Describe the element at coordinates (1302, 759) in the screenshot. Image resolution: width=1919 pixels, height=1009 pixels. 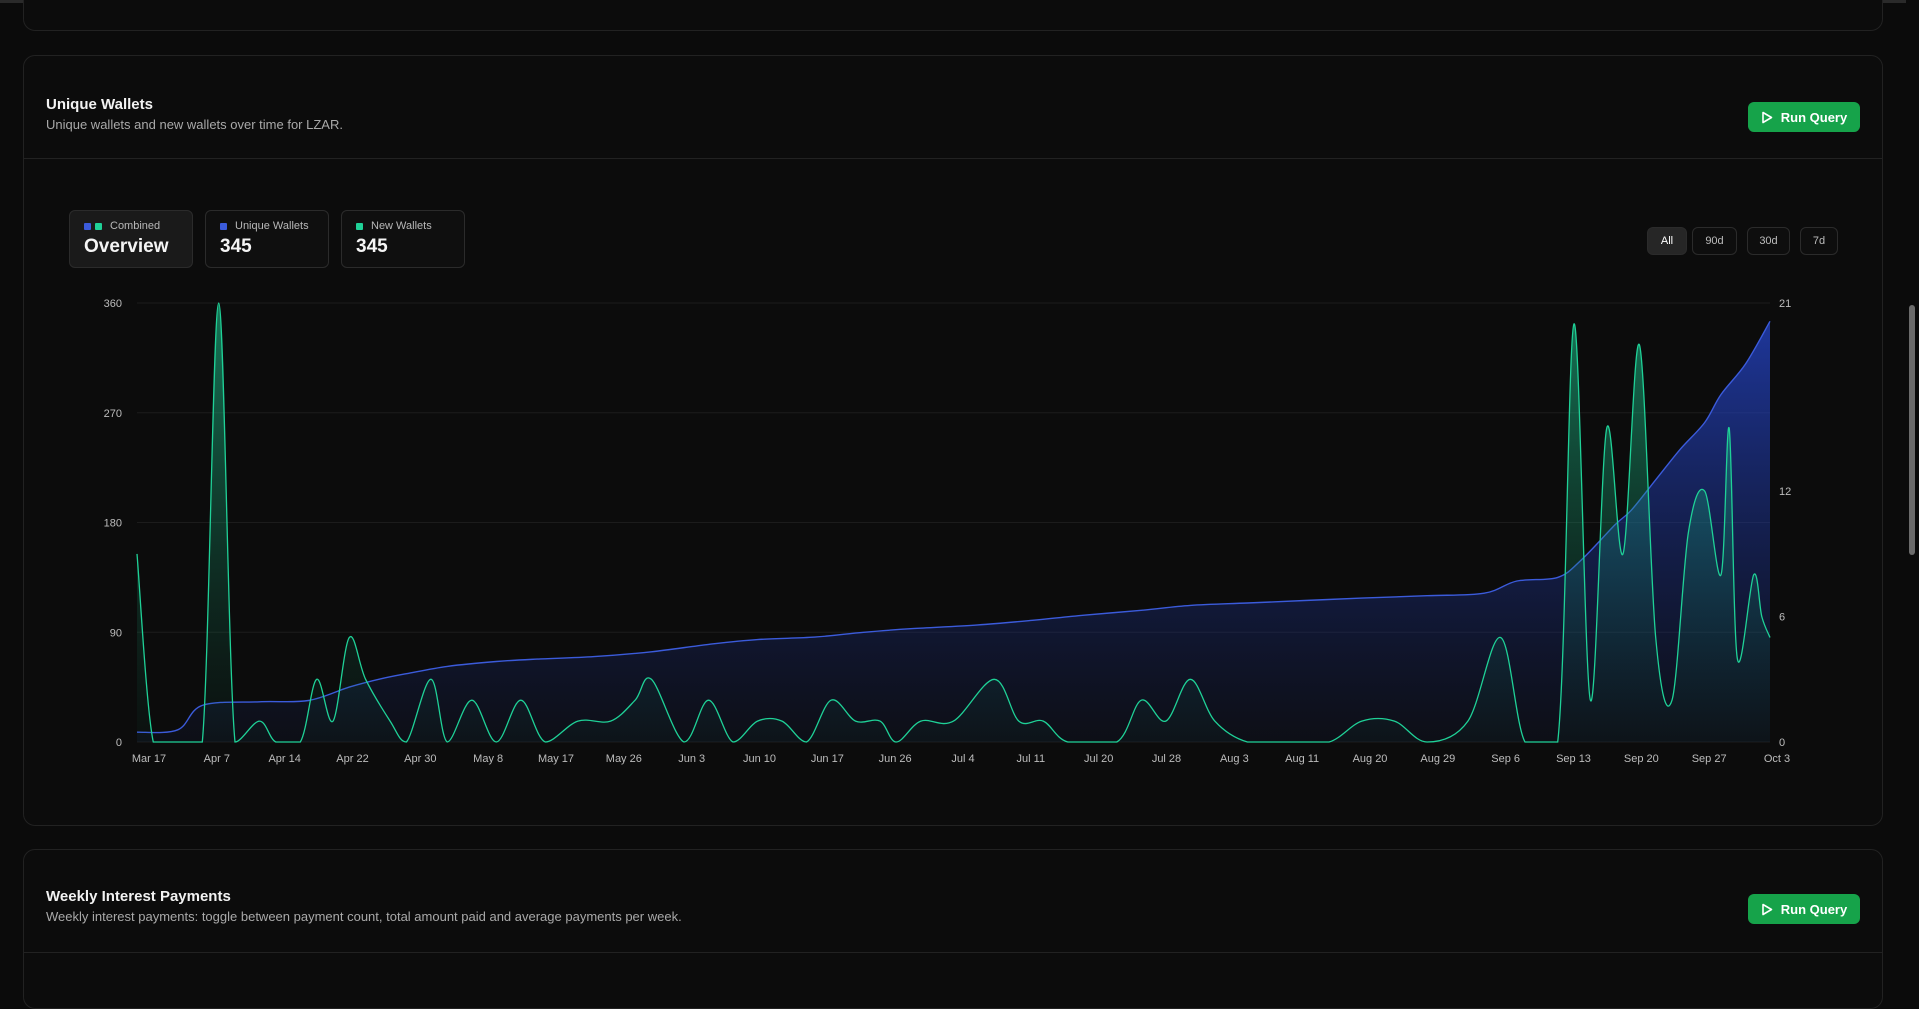
I see `x-tick-label: Aug 11` at that location.